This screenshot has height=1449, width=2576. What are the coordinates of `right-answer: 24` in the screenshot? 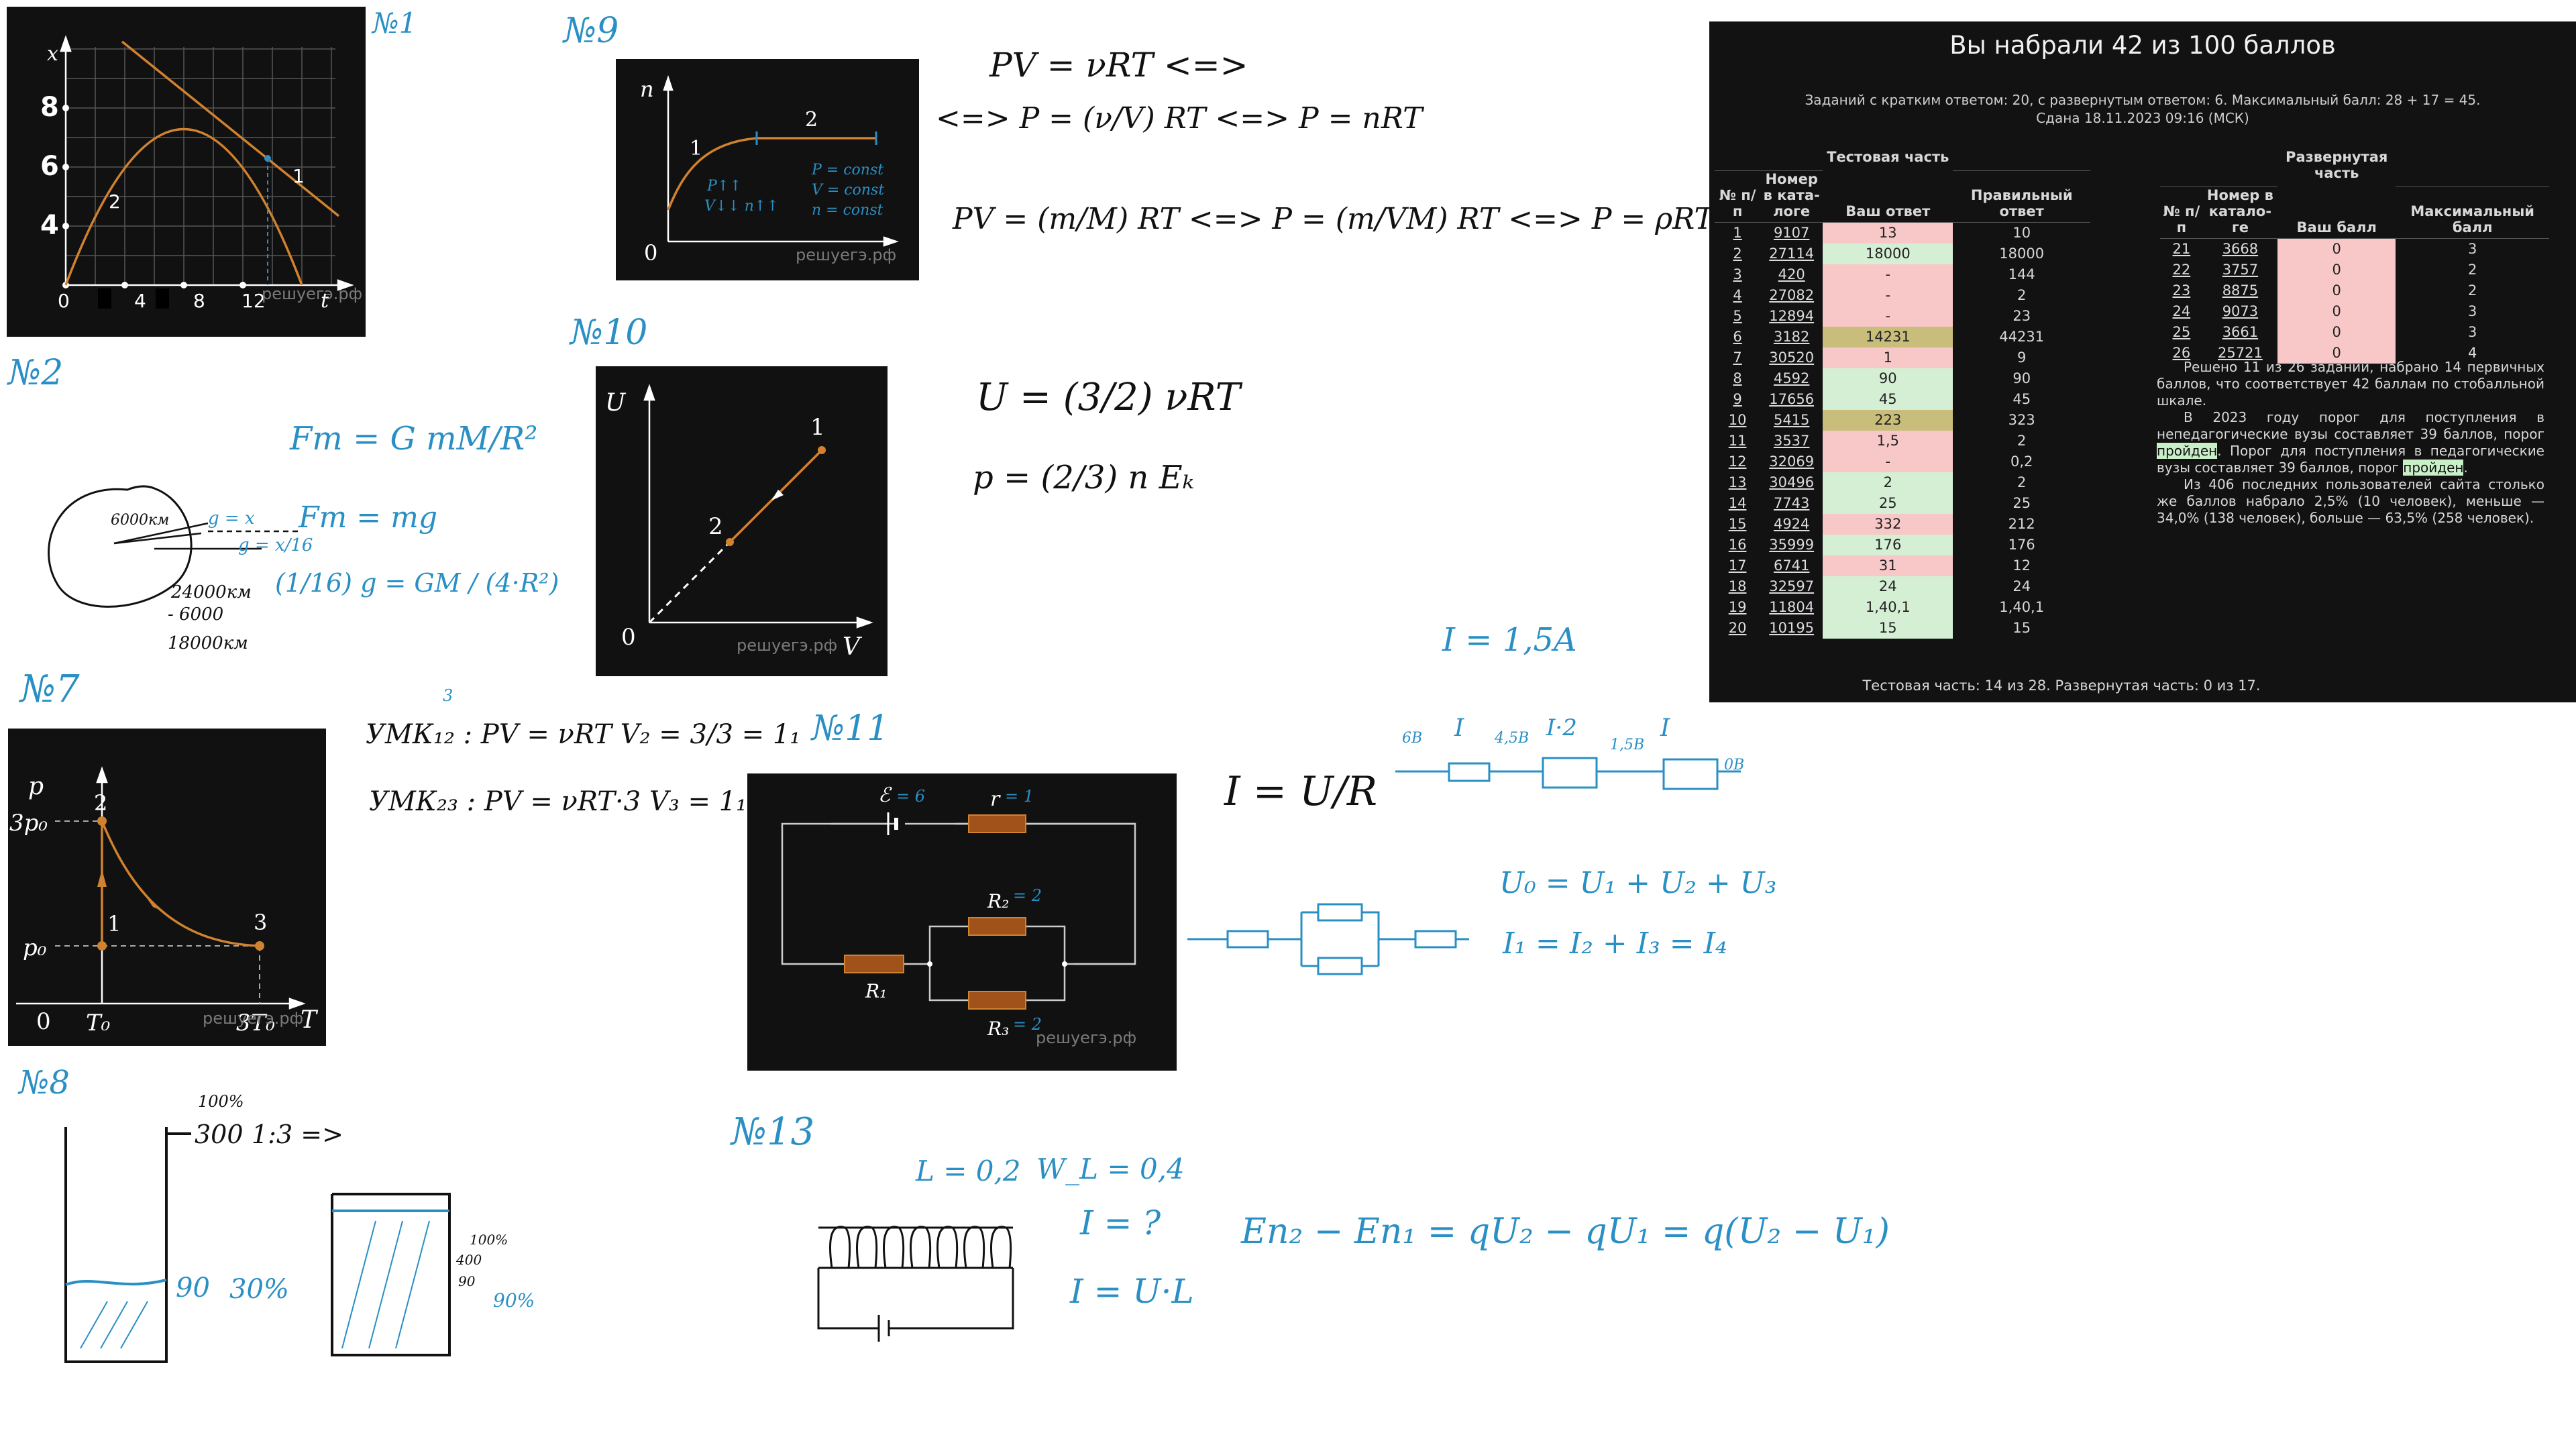 It's located at (2021, 586).